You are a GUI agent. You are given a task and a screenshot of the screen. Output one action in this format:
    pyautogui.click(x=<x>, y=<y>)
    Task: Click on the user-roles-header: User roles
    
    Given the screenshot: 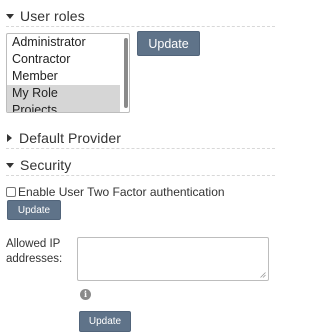 What is the action you would take?
    pyautogui.click(x=140, y=16)
    